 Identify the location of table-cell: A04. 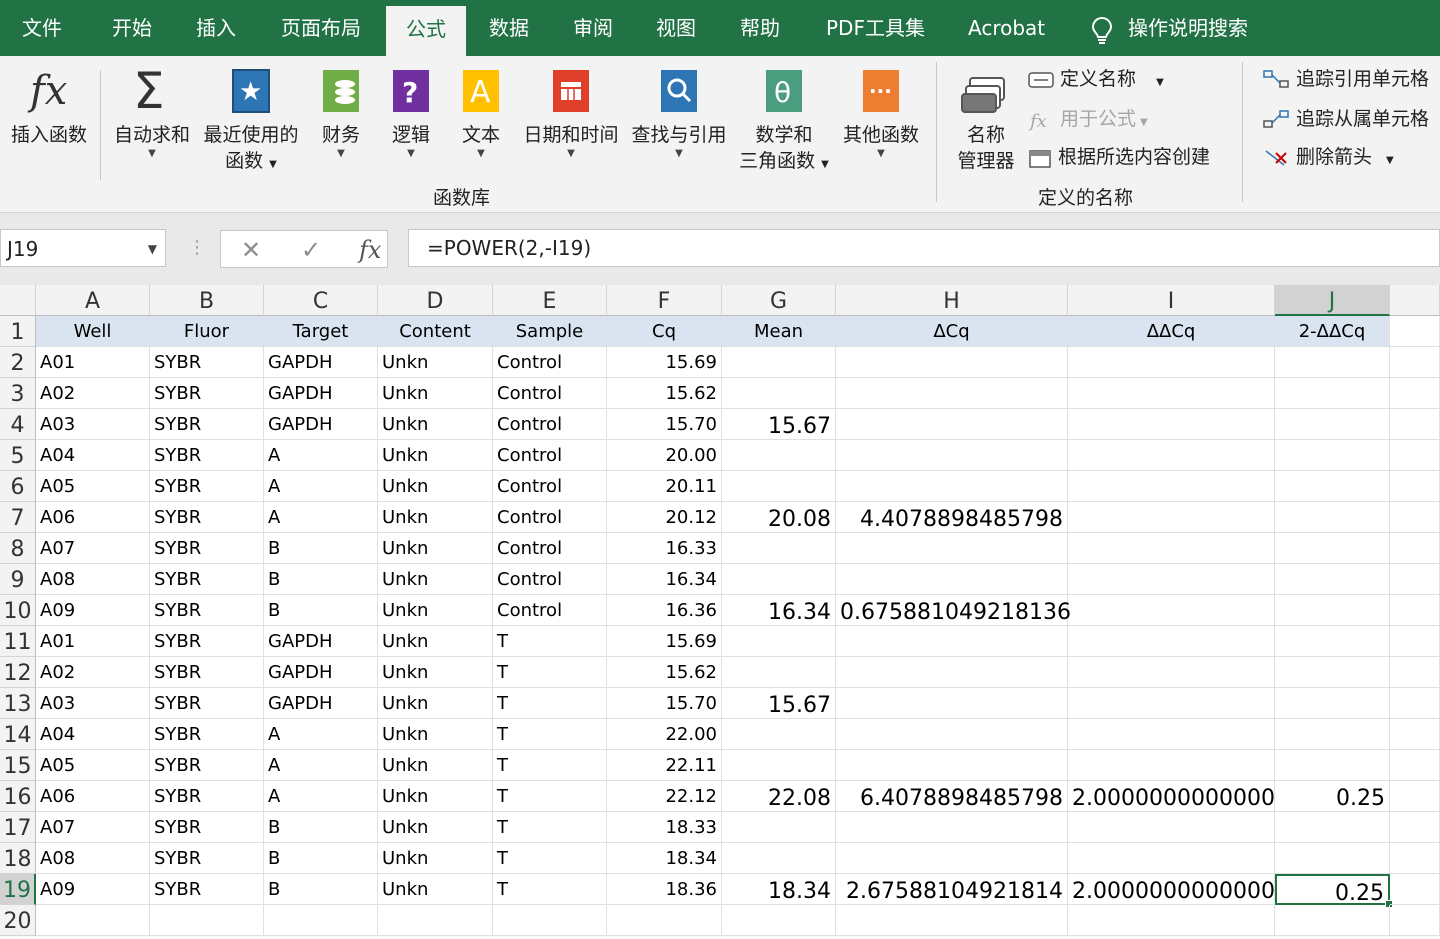
(93, 455).